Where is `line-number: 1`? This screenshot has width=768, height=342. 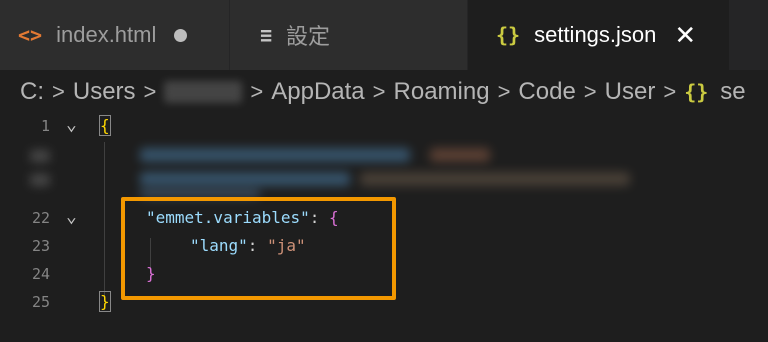
line-number: 1 is located at coordinates (45, 126).